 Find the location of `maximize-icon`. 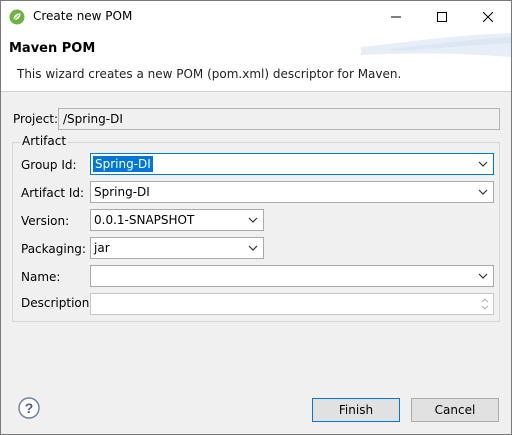

maximize-icon is located at coordinates (442, 17).